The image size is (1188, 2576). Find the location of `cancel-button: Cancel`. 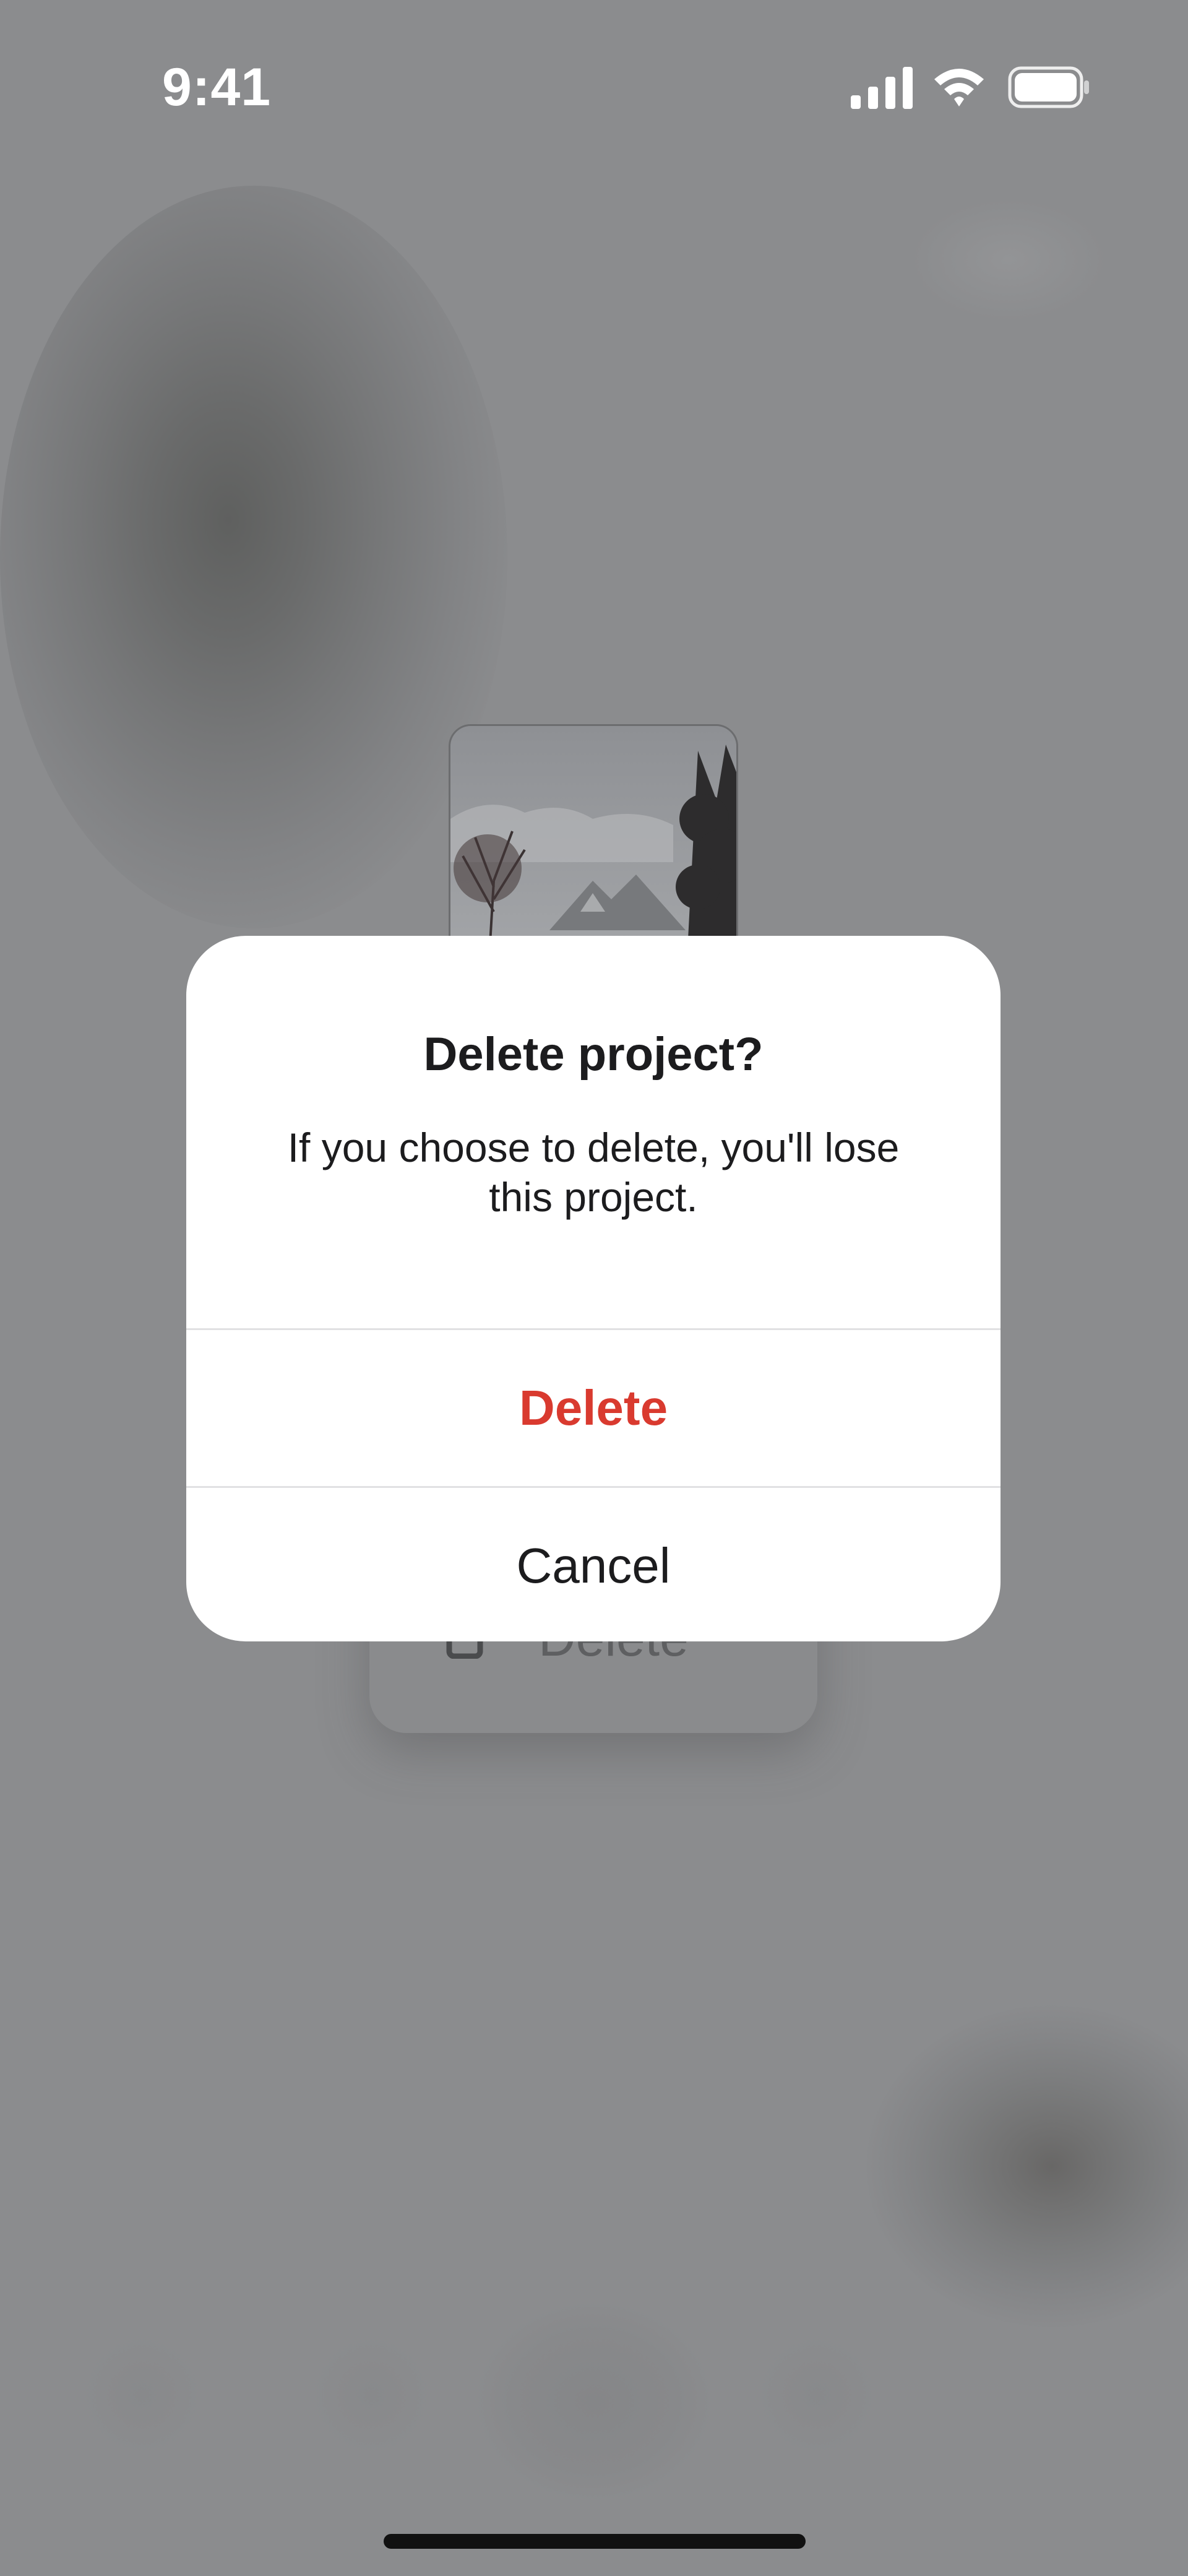

cancel-button: Cancel is located at coordinates (593, 1564).